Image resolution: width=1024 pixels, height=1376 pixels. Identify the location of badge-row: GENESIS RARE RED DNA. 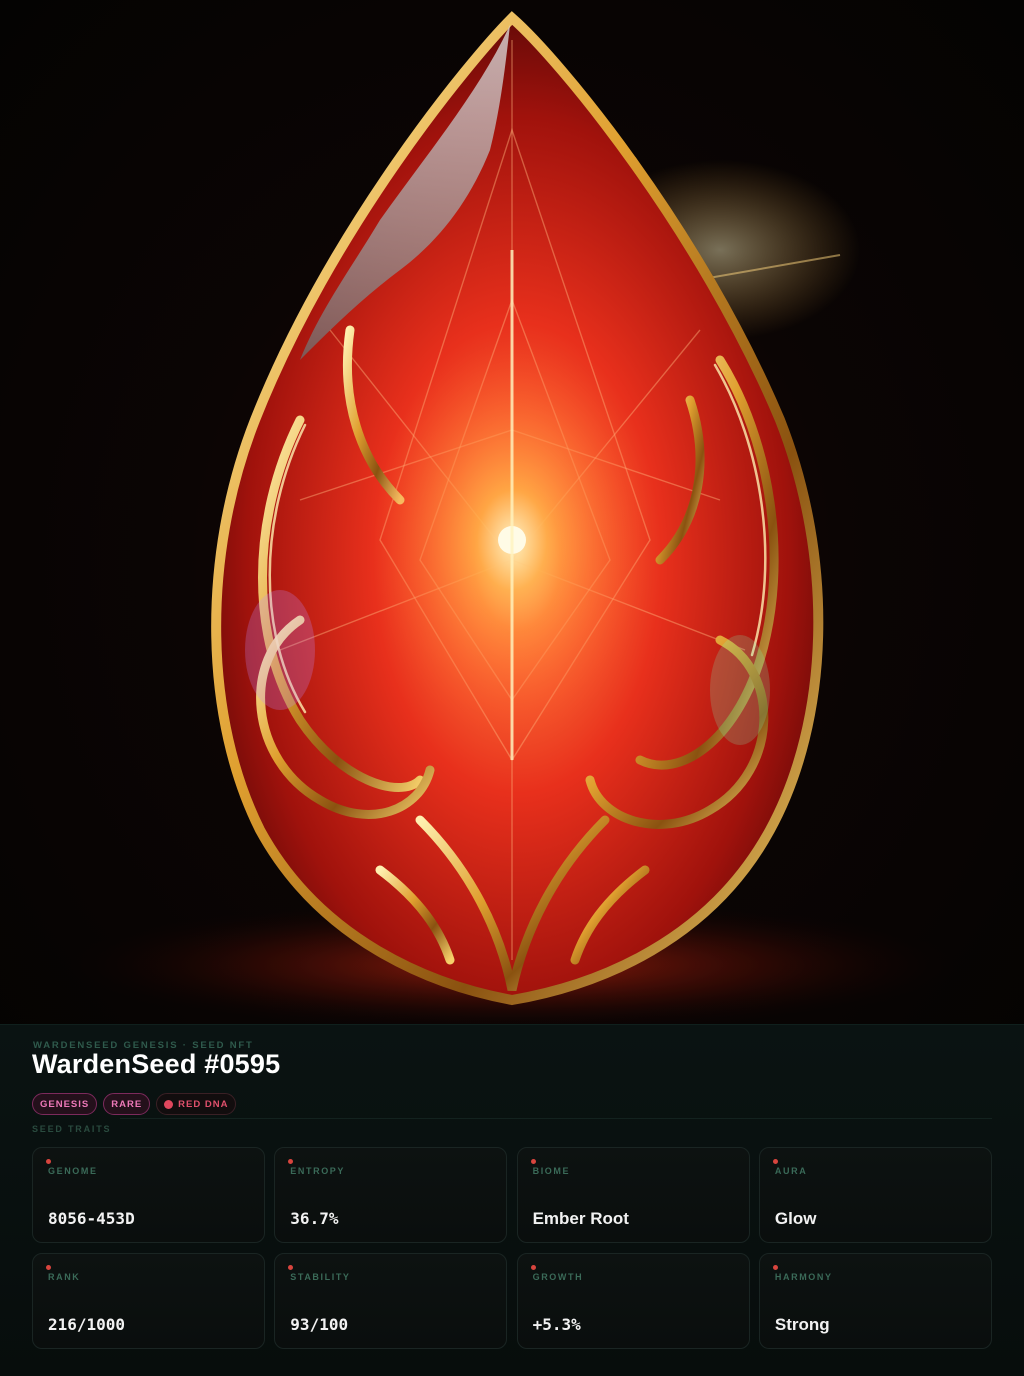
(134, 1104).